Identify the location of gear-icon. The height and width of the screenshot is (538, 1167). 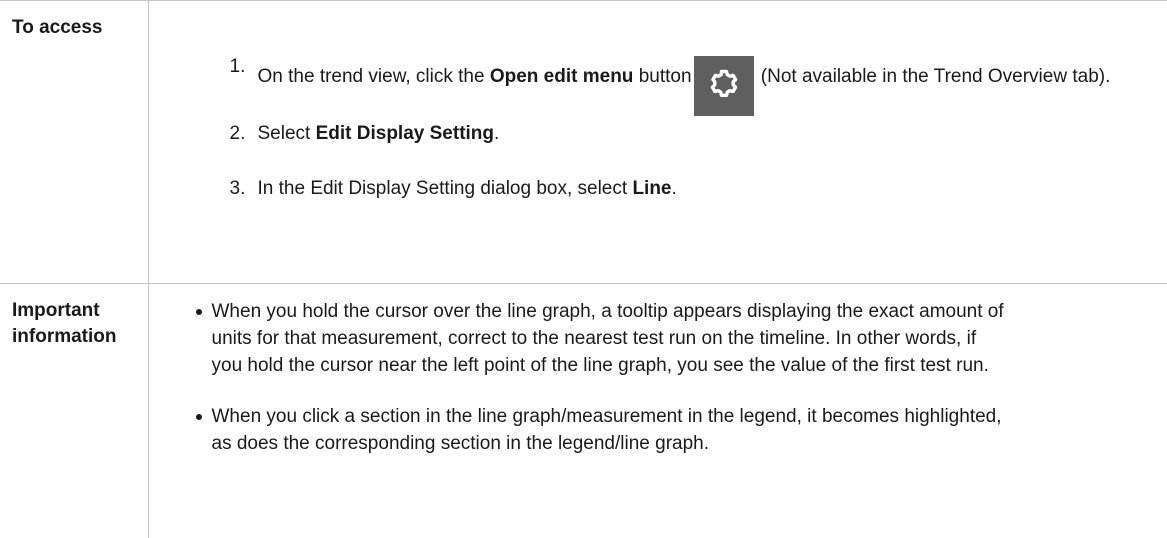
(723, 86).